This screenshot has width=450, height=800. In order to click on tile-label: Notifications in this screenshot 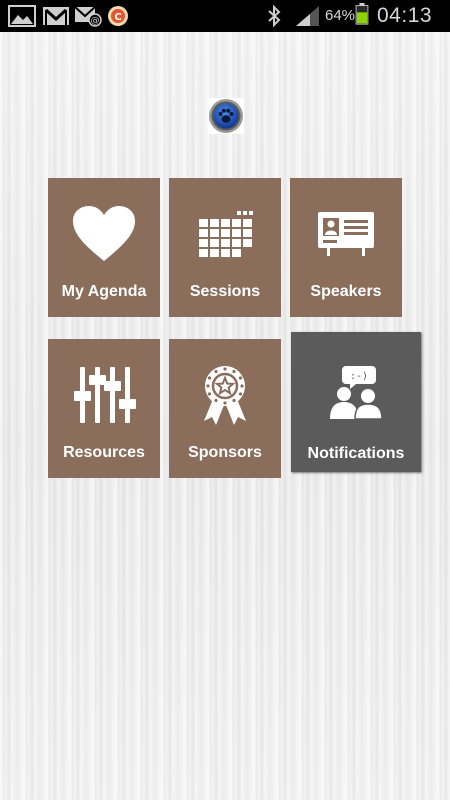, I will do `click(356, 453)`.